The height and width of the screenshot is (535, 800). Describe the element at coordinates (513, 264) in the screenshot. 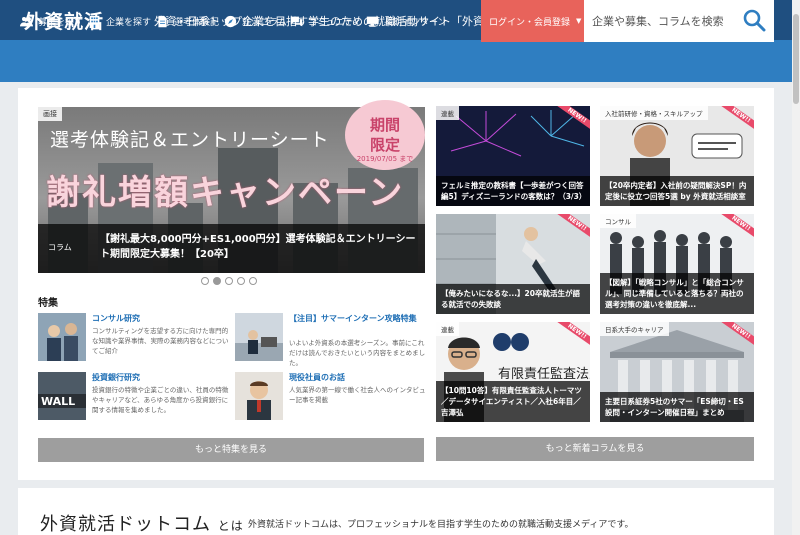

I see `column-card: NEW!! 【俺みたいになるな...】20卒就活生が語る就活での失敗談` at that location.